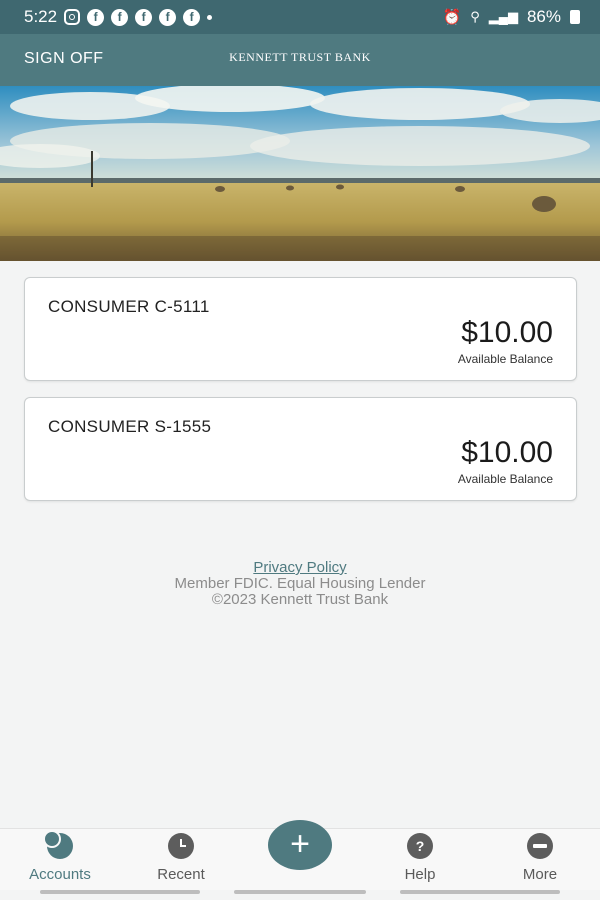  Describe the element at coordinates (300, 449) in the screenshot. I see `account-card: CONSUMER S-1555 $10.00 Available Balance` at that location.